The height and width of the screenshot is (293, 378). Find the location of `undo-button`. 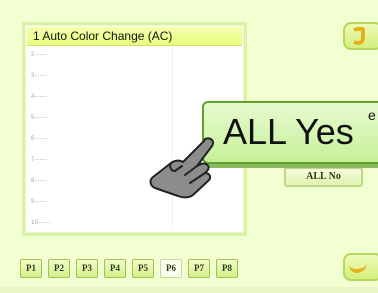

undo-button is located at coordinates (360, 36).